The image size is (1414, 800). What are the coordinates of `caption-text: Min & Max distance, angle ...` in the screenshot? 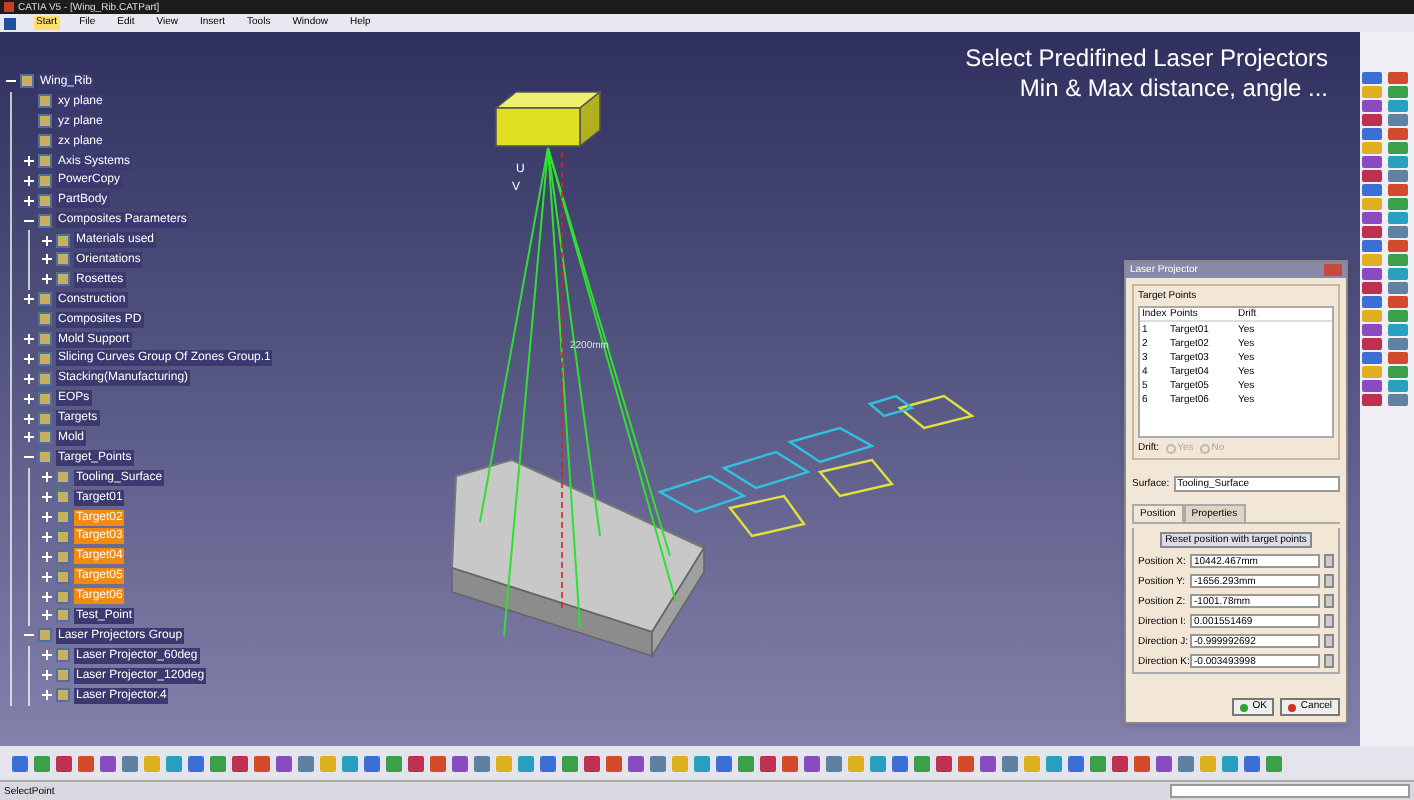 It's located at (1174, 89).